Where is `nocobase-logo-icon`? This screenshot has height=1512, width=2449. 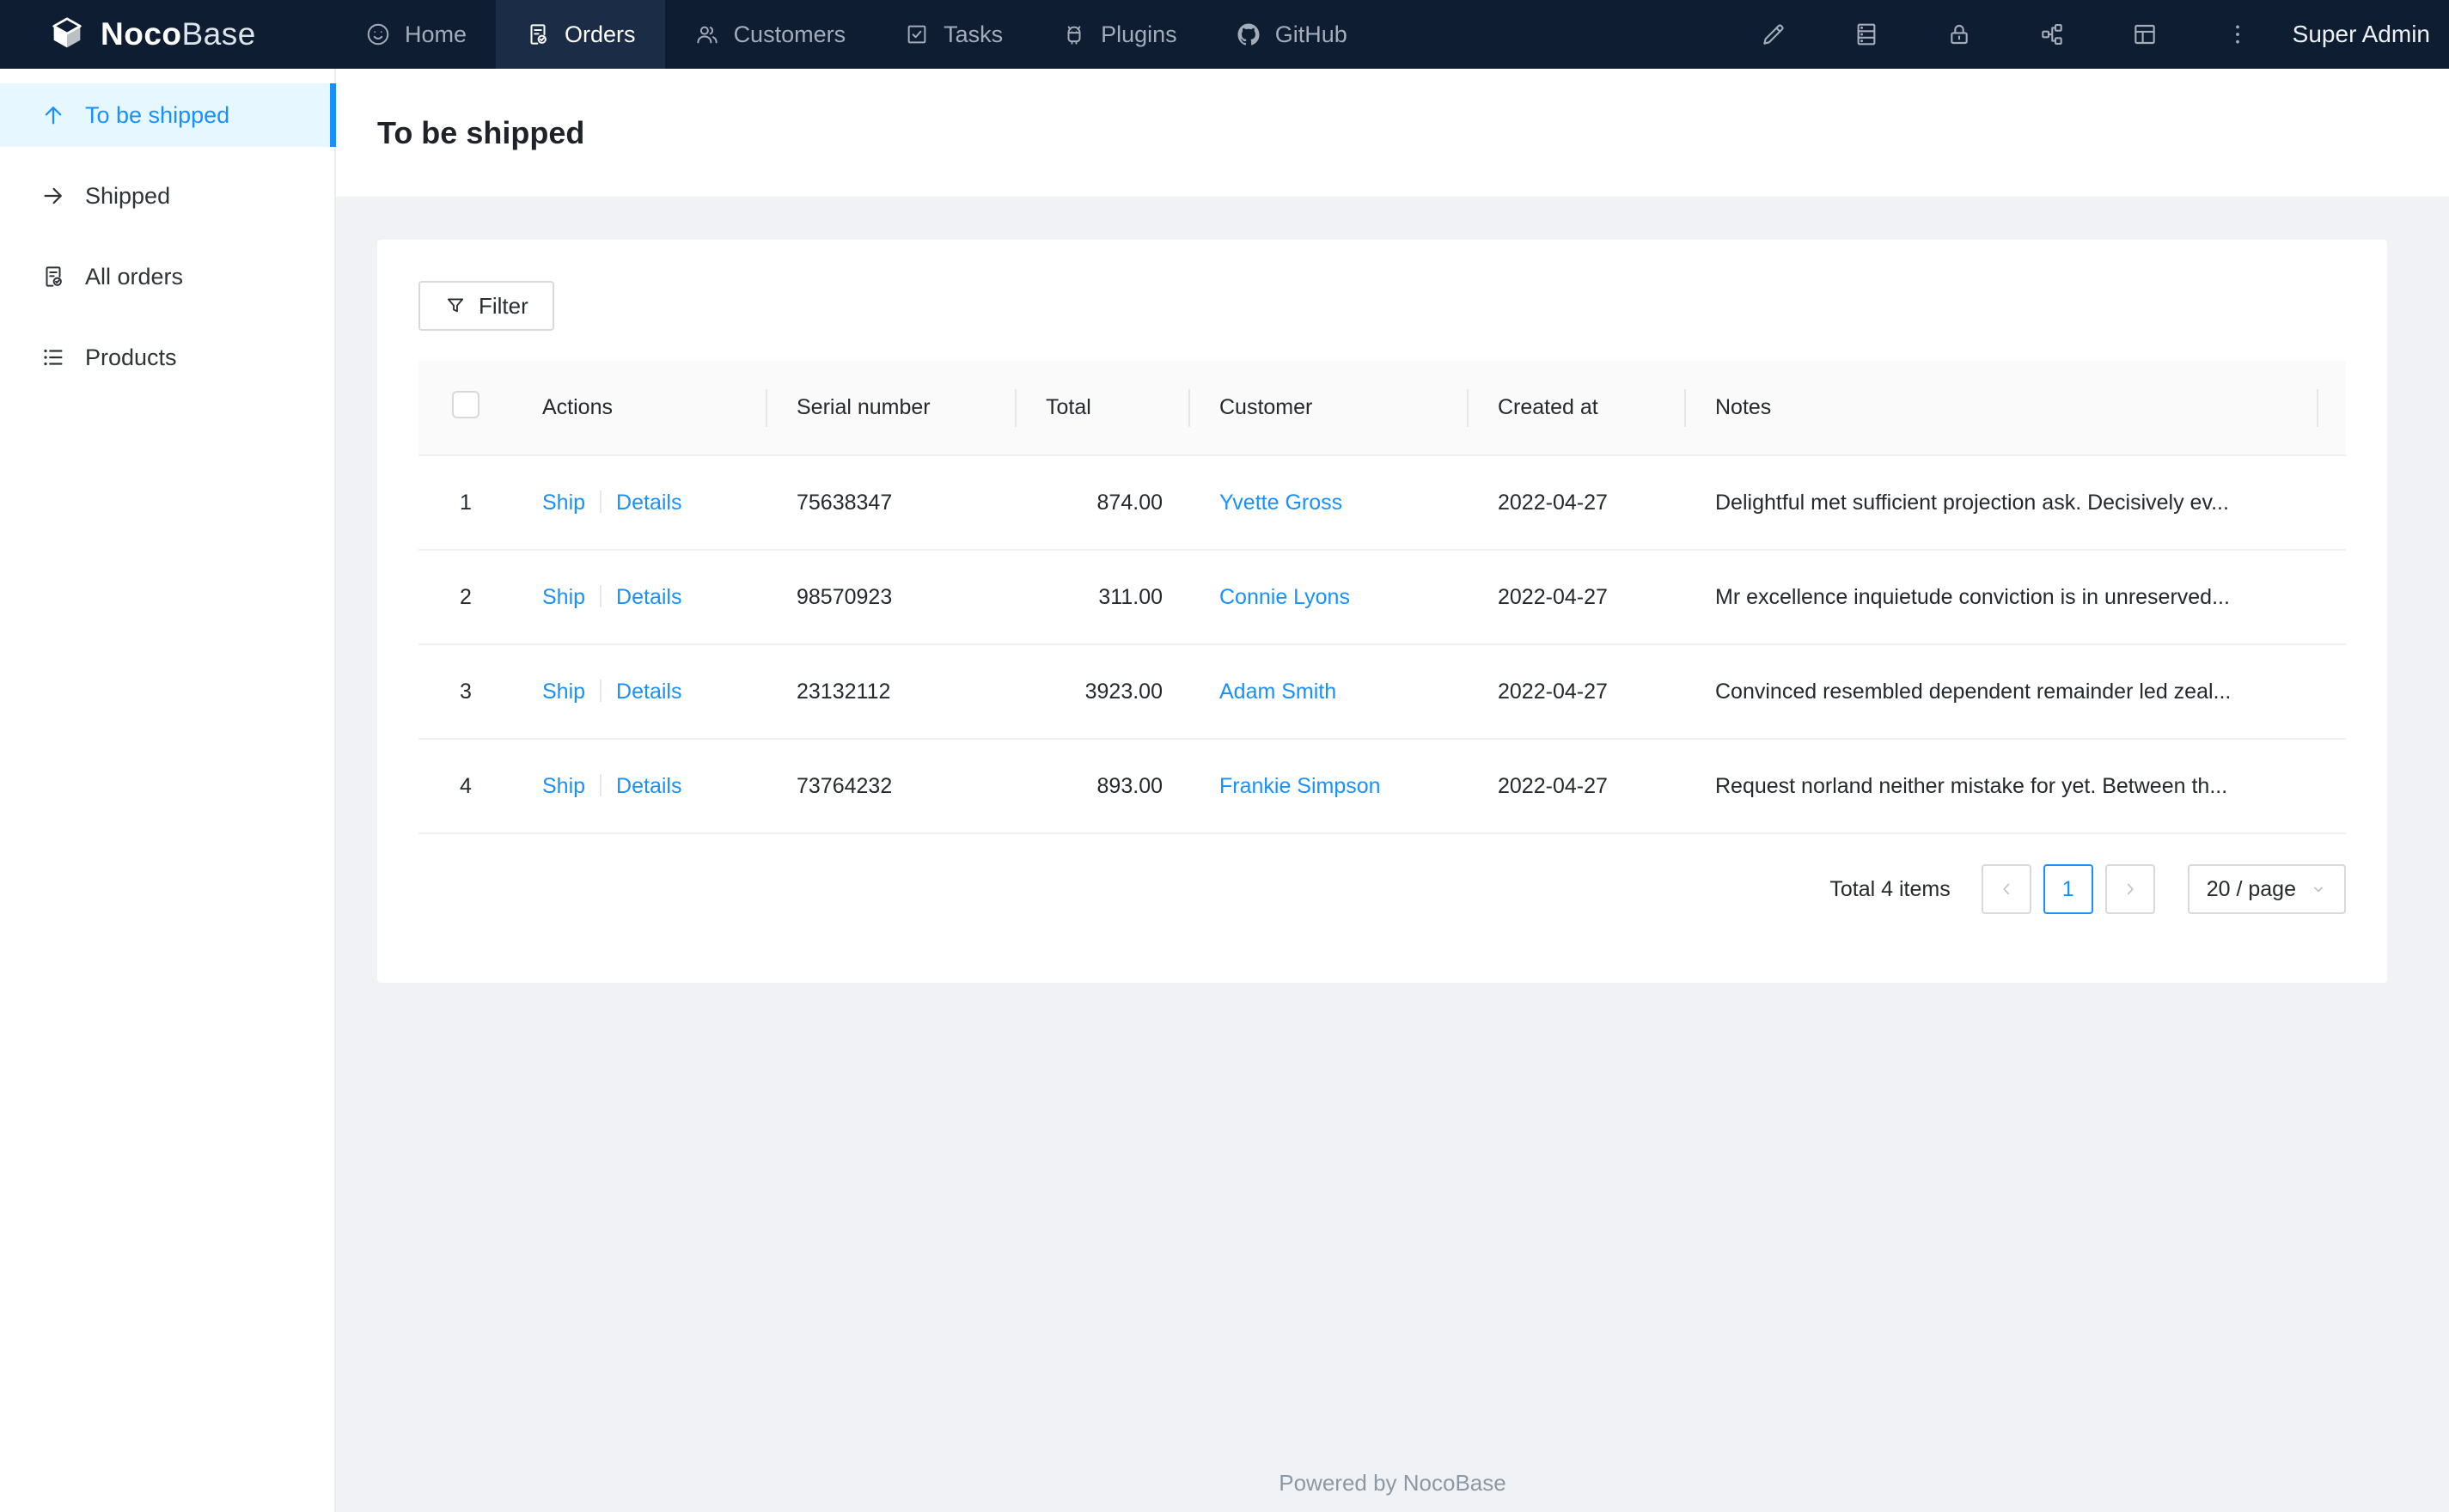
nocobase-logo-icon is located at coordinates (67, 32).